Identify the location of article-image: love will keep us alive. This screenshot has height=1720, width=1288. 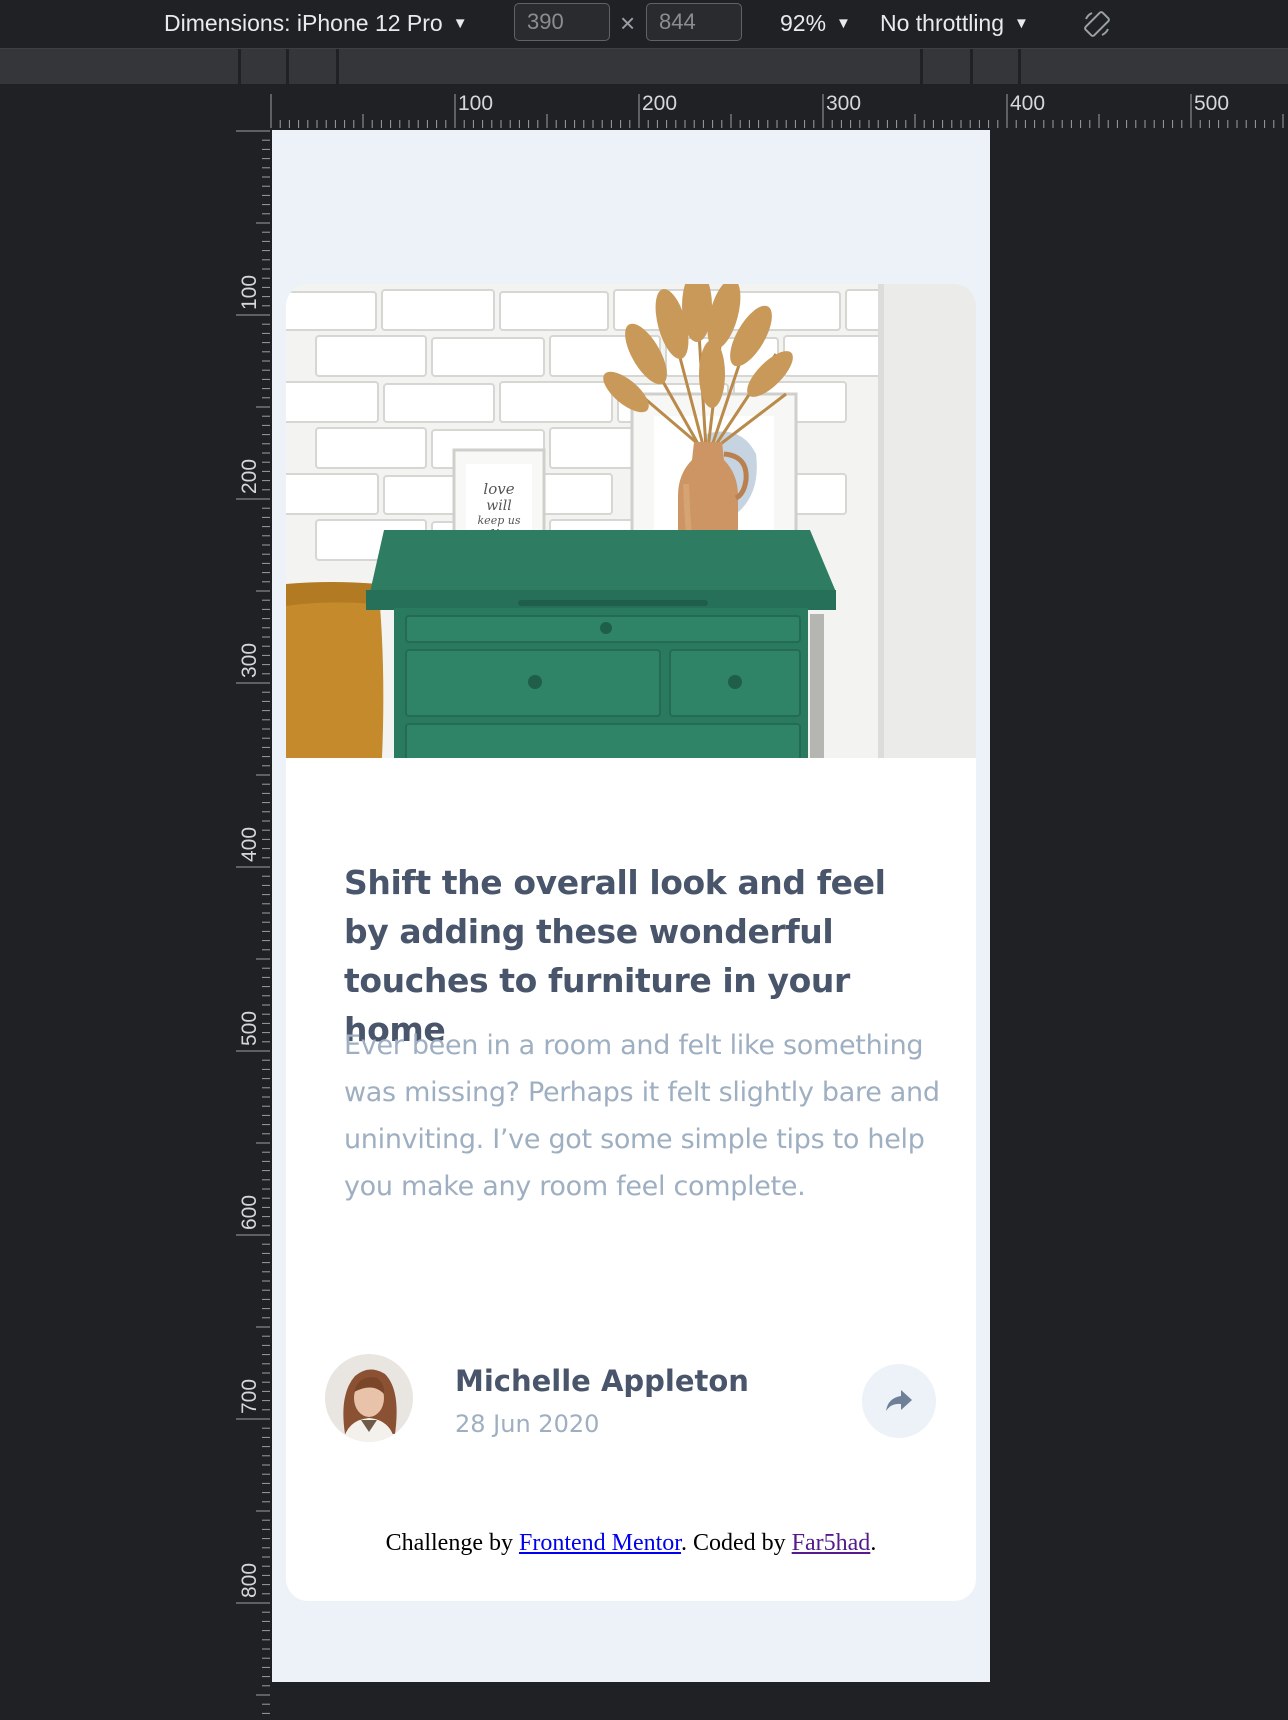
(631, 521).